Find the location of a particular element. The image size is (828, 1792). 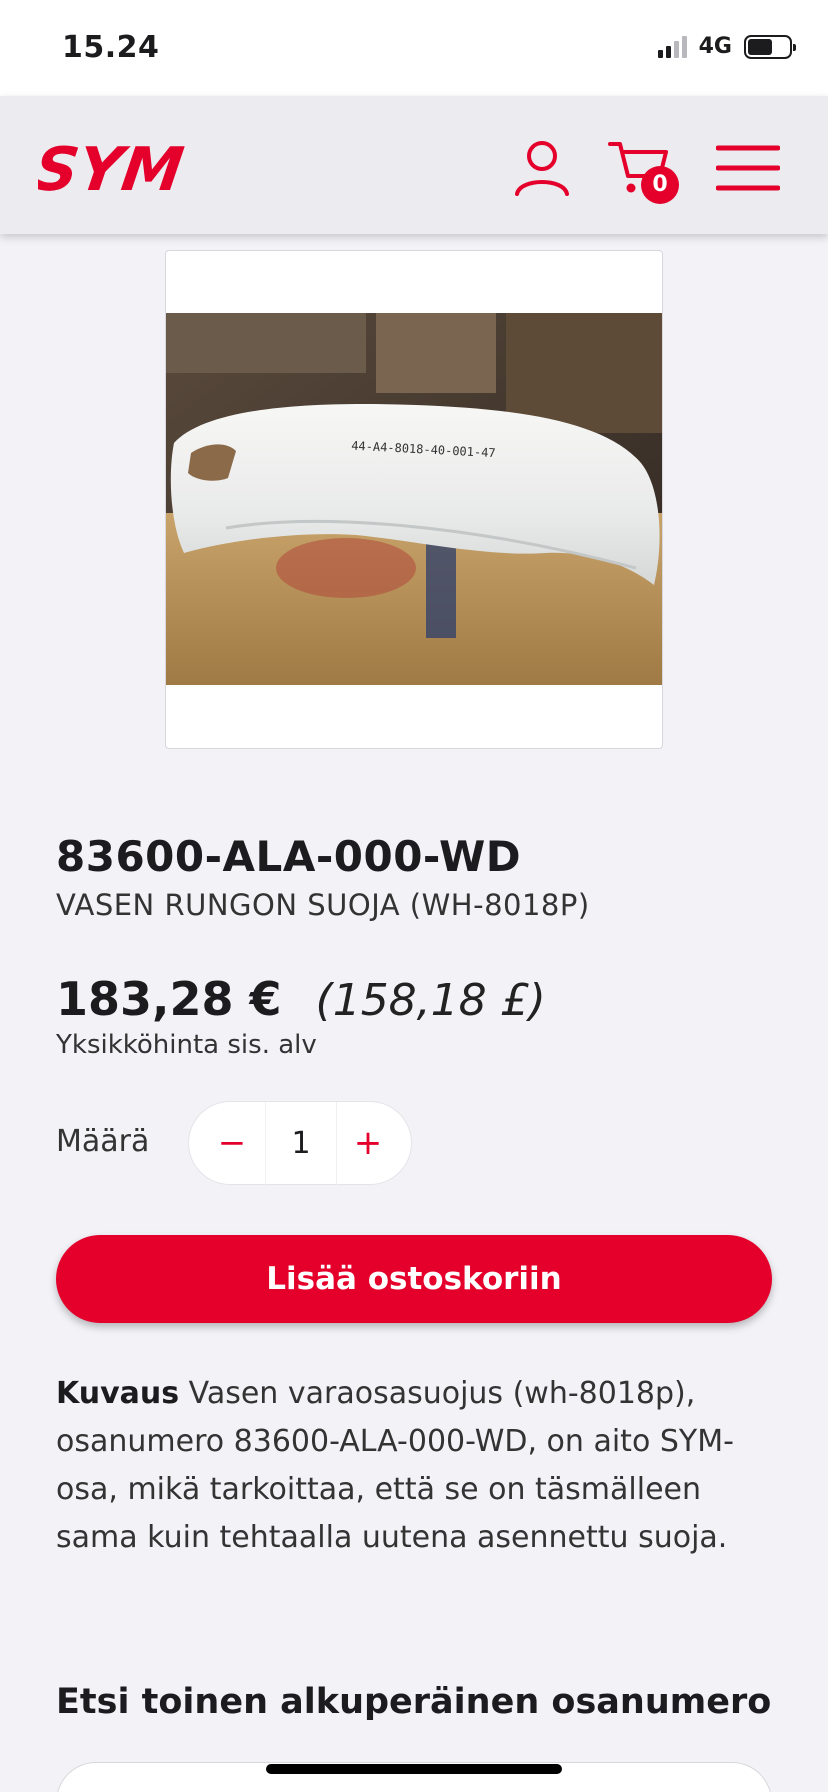

status-indicators: 4G is located at coordinates (726, 46).